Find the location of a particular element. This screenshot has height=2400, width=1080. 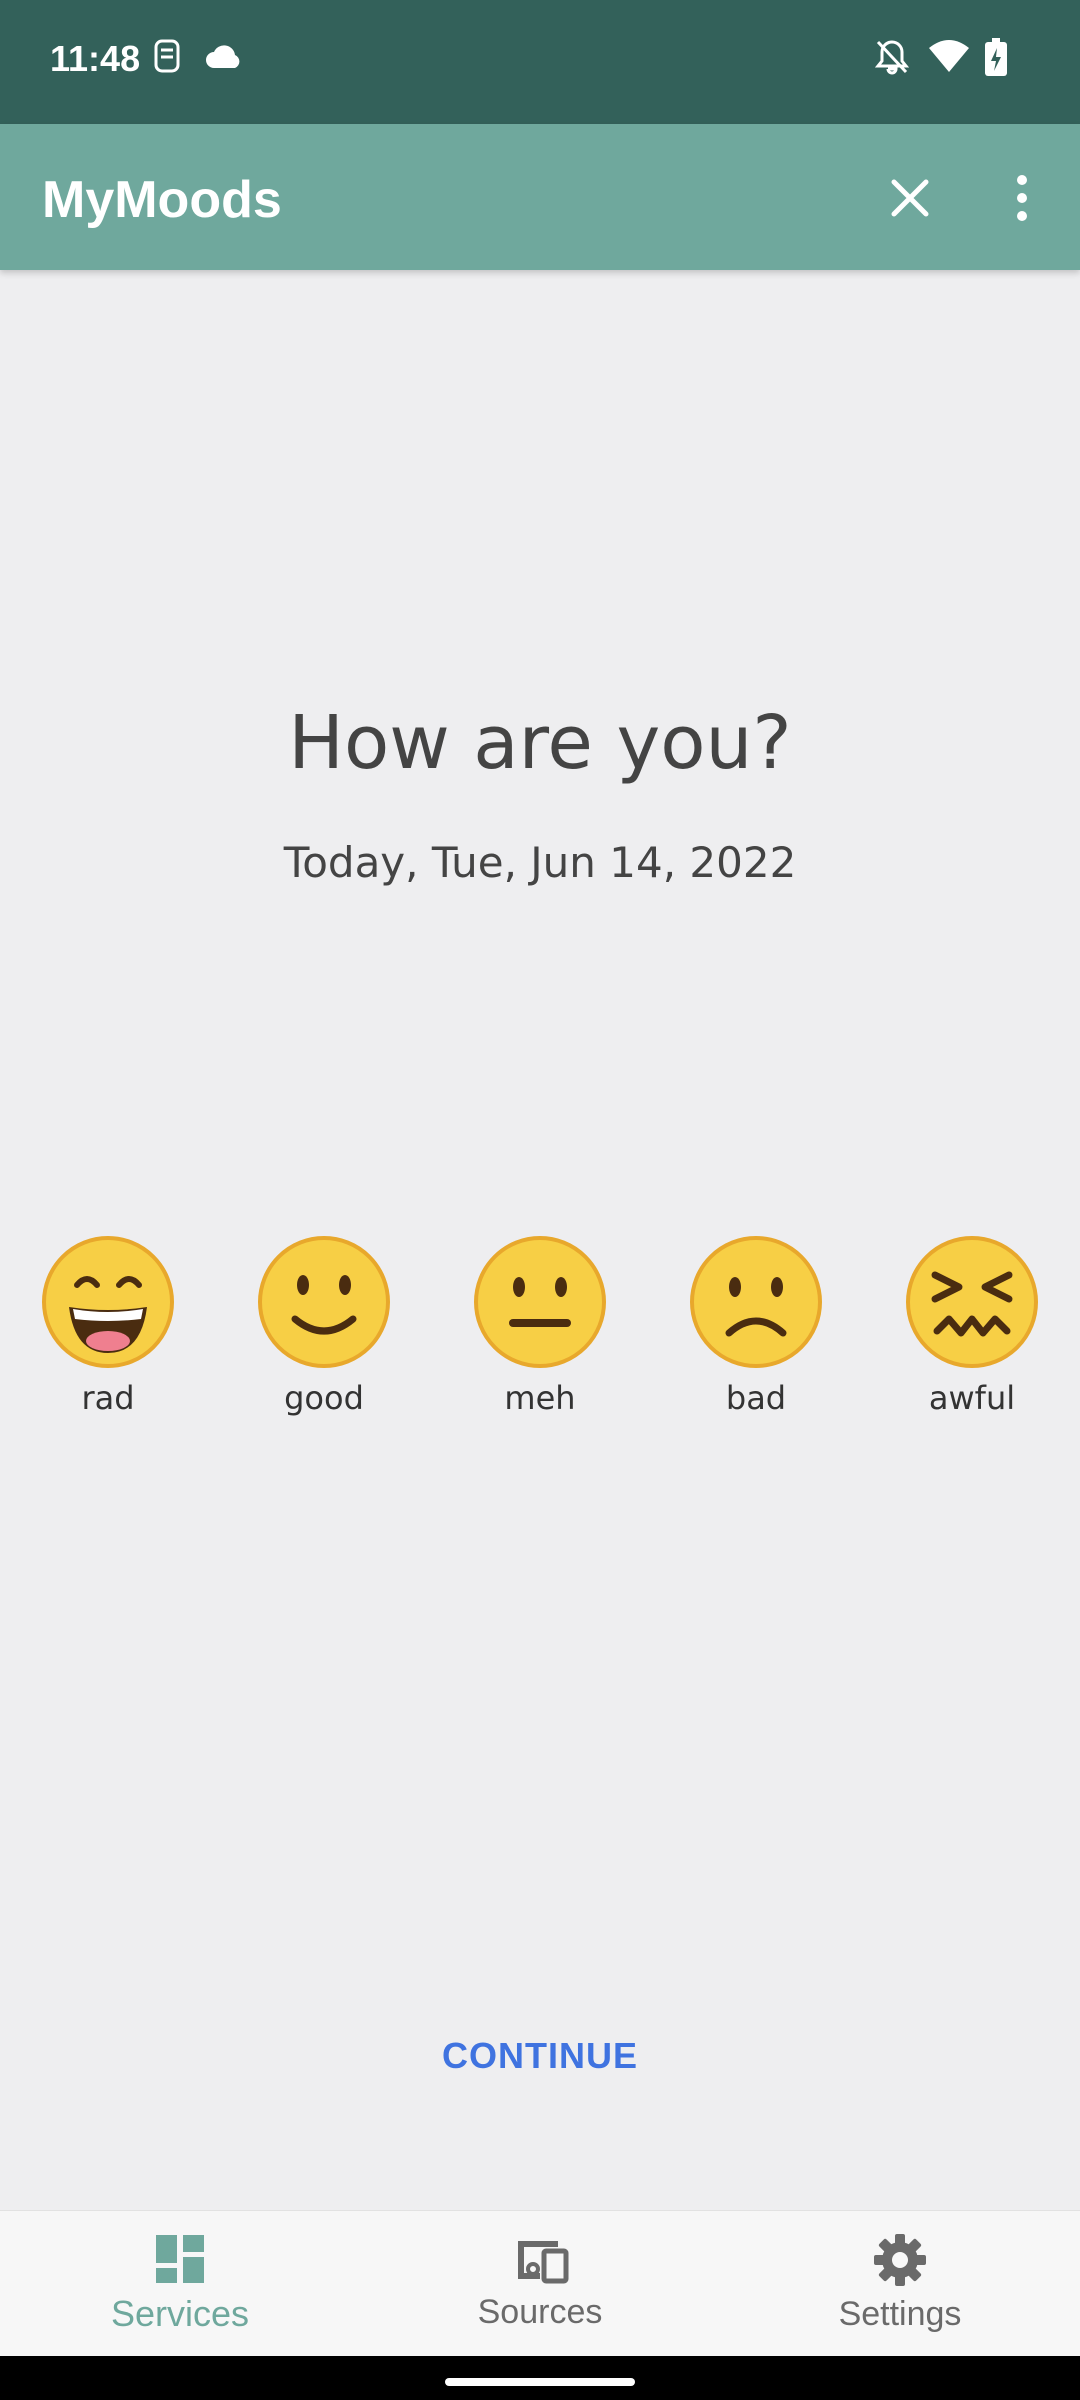

mood-label-rad: rad is located at coordinates (108, 1398).